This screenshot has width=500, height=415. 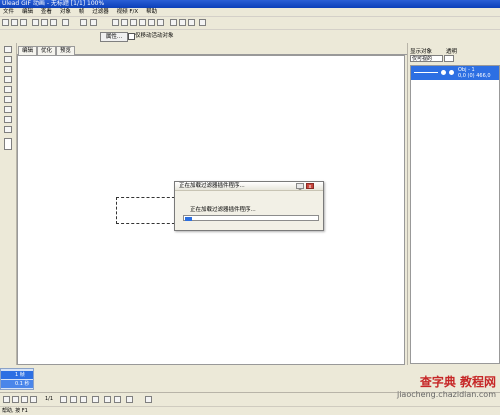 I want to click on add-image-icon, so click(x=35, y=22).